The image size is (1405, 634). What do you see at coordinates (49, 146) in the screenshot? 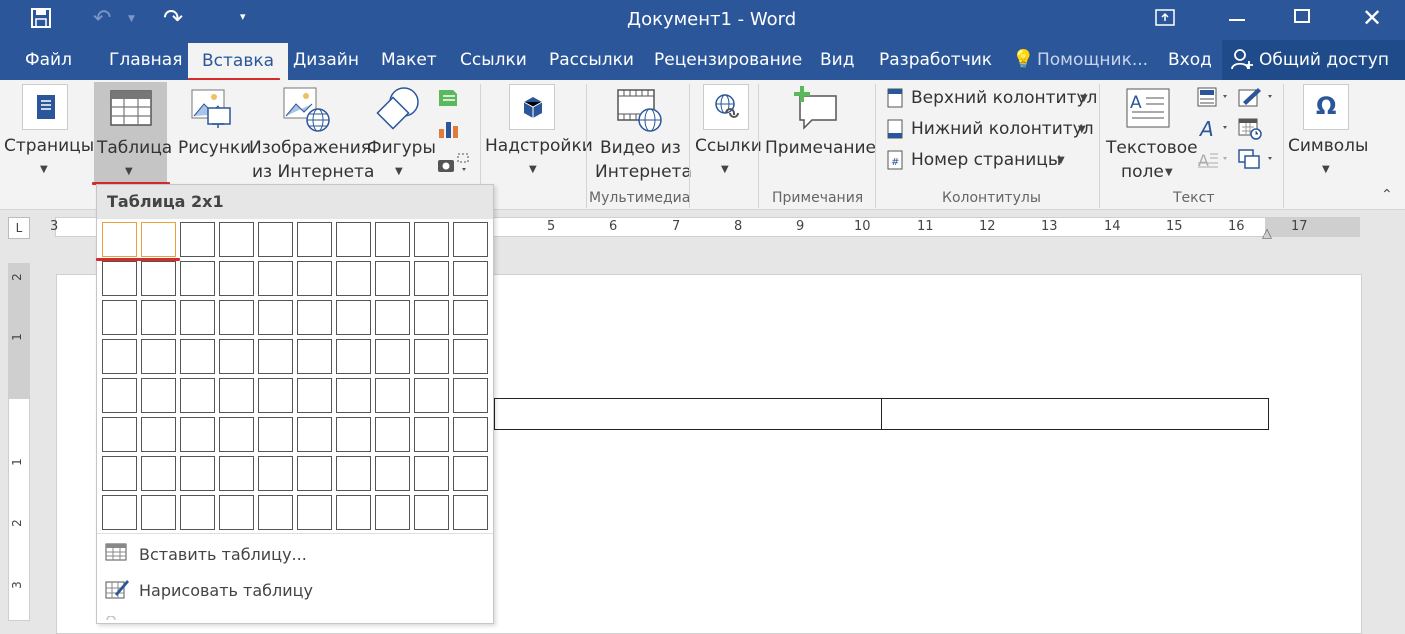
I see `pages-button: Страницы` at bounding box center [49, 146].